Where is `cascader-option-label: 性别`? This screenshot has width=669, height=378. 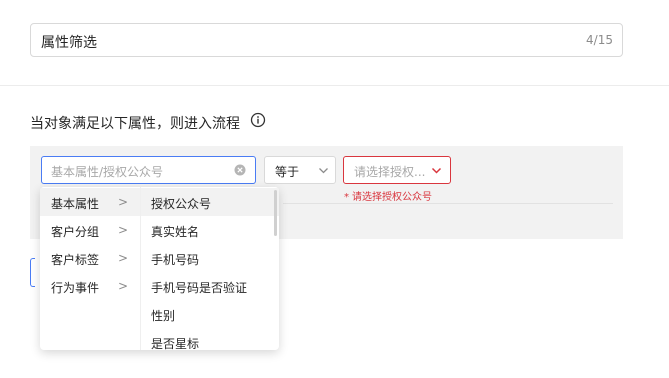
cascader-option-label: 性别 is located at coordinates (163, 316).